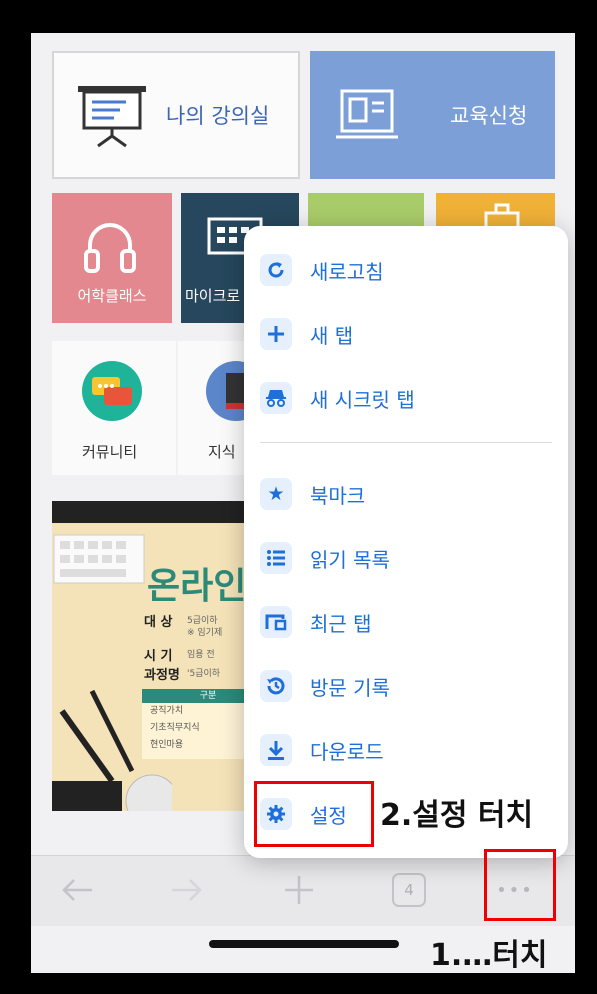 This screenshot has width=597, height=994. What do you see at coordinates (489, 116) in the screenshot?
I see `apply-label: 교육신청` at bounding box center [489, 116].